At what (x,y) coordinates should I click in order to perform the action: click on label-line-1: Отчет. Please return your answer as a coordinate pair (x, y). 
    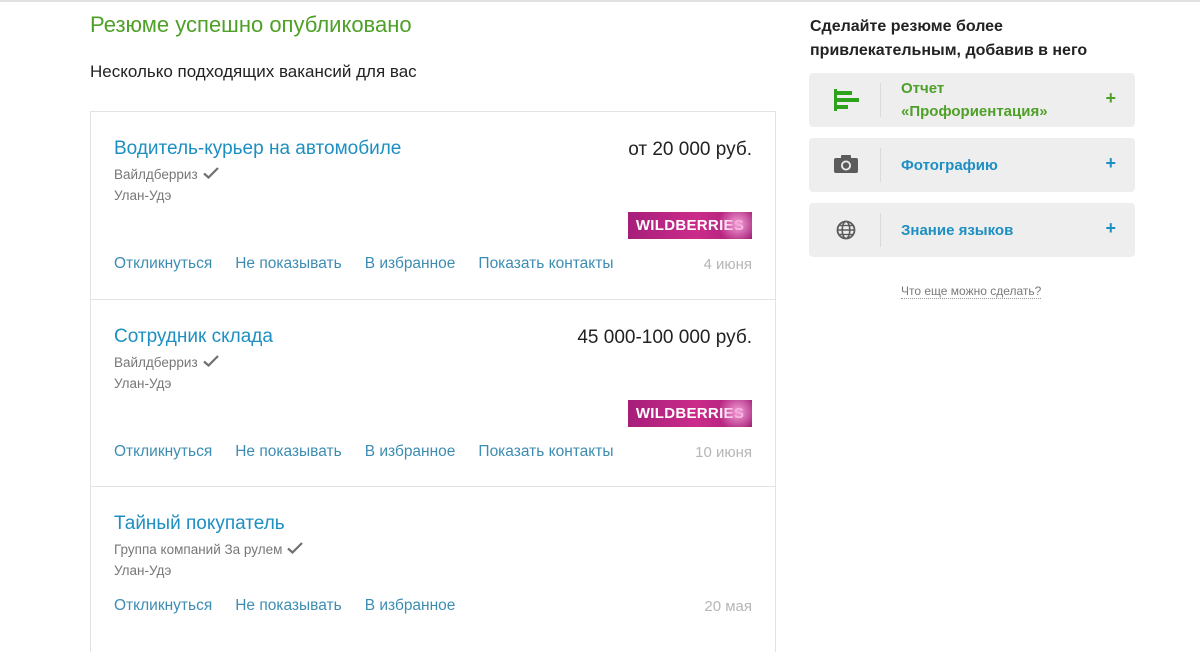
    Looking at the image, I should click on (923, 88).